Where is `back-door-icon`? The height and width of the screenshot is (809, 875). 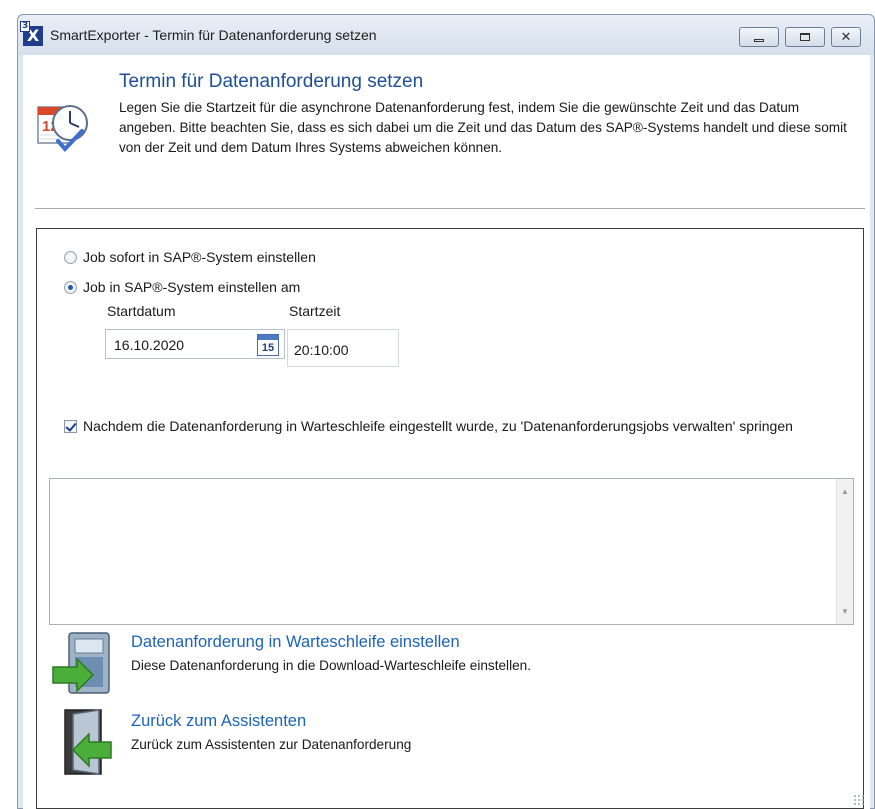 back-door-icon is located at coordinates (88, 742).